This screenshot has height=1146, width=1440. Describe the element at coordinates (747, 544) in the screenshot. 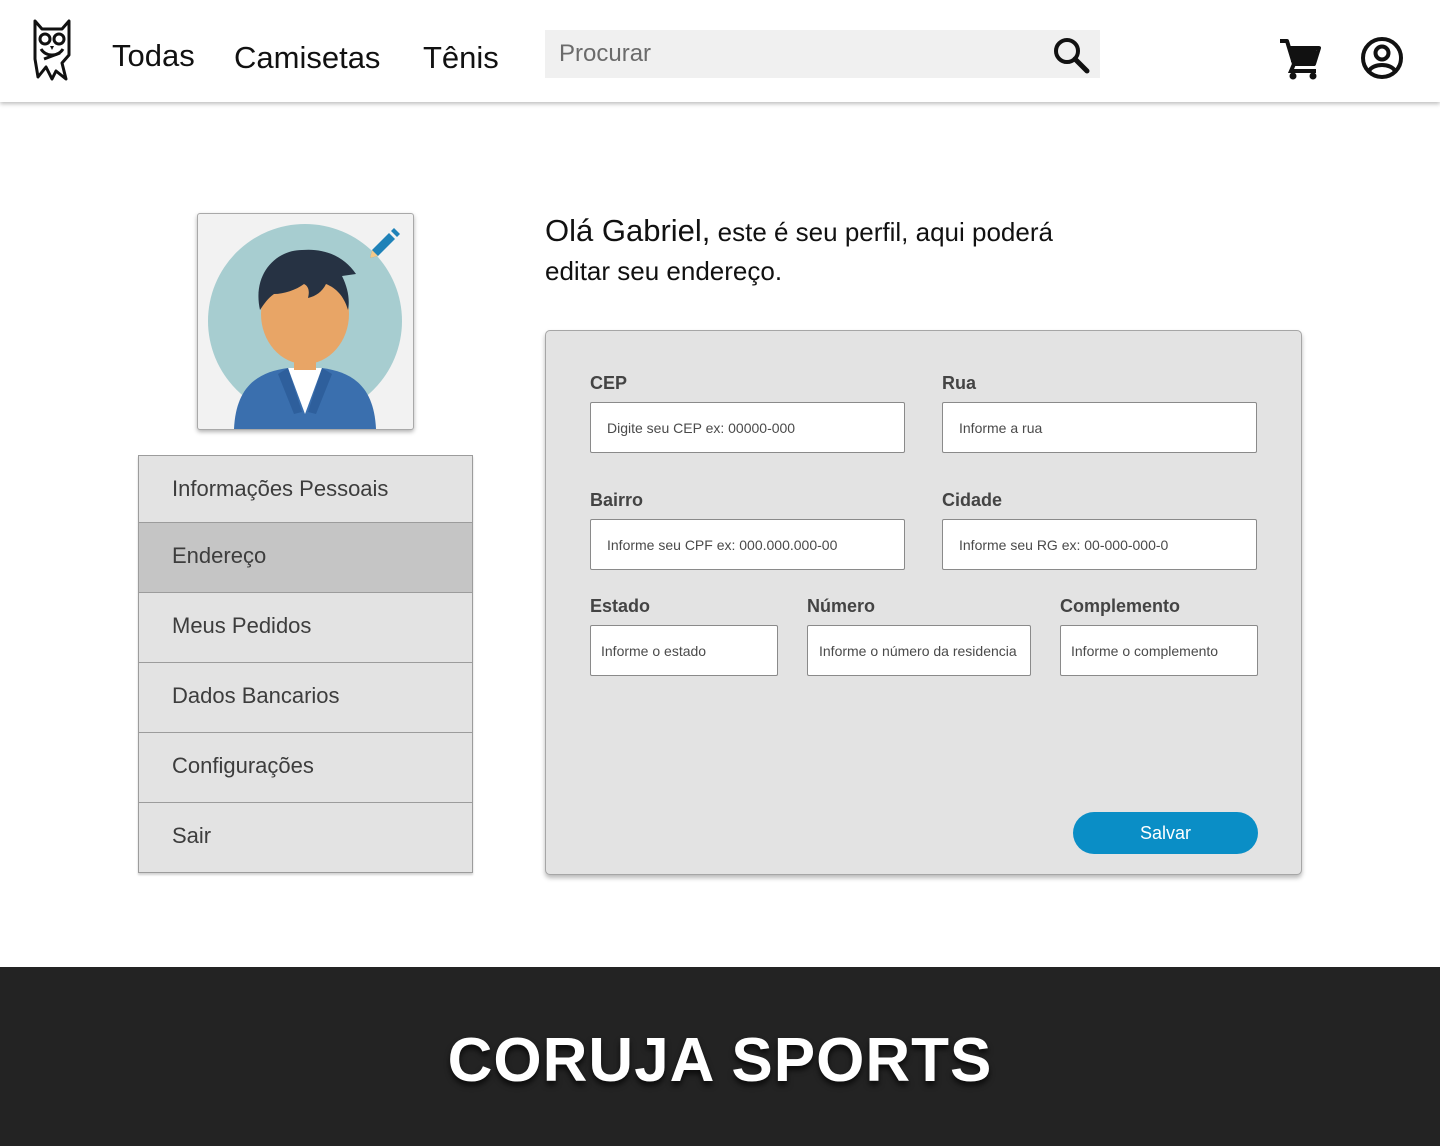

I see `bairro-field` at that location.